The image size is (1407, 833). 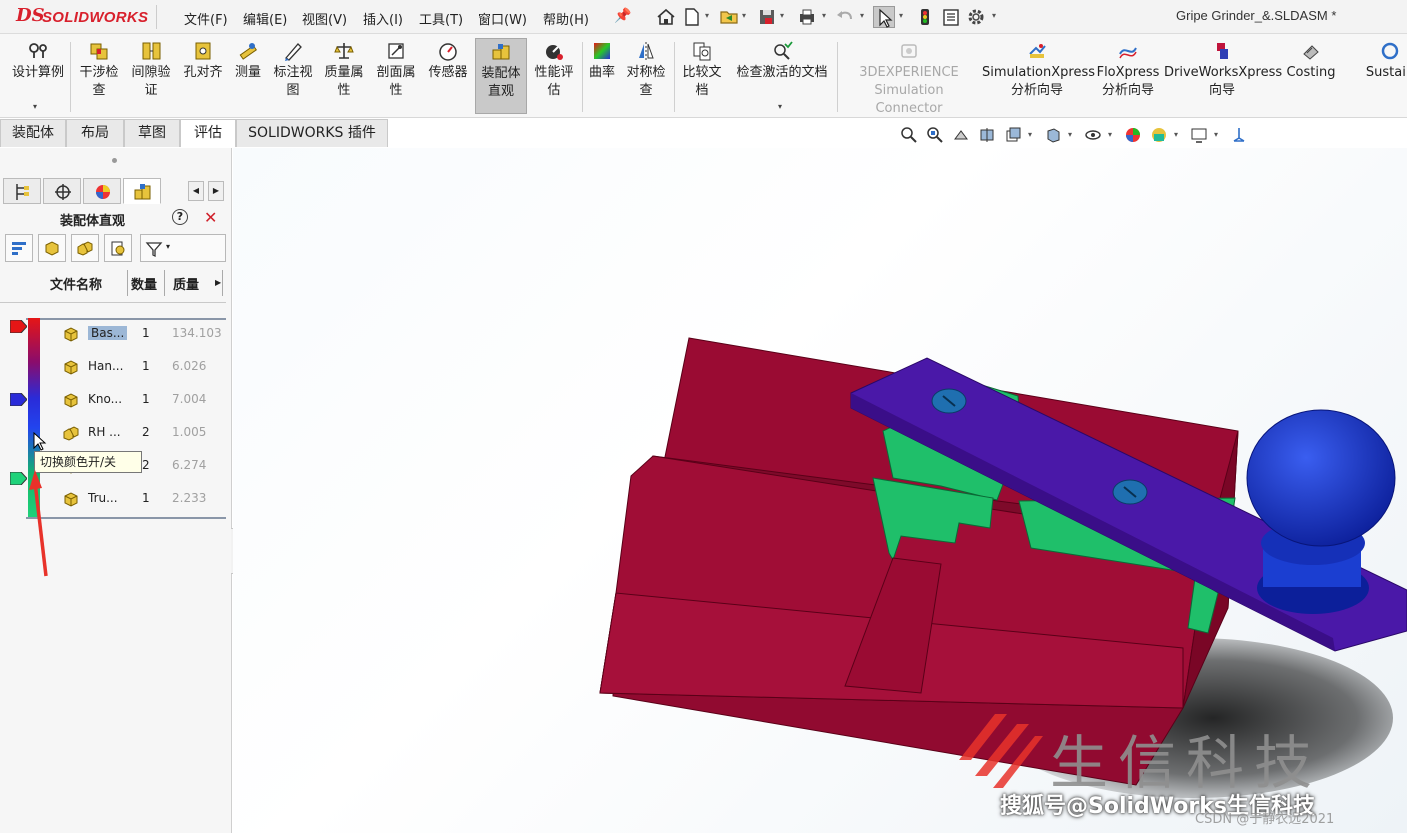 I want to click on pin-icon: 📌, so click(x=622, y=16).